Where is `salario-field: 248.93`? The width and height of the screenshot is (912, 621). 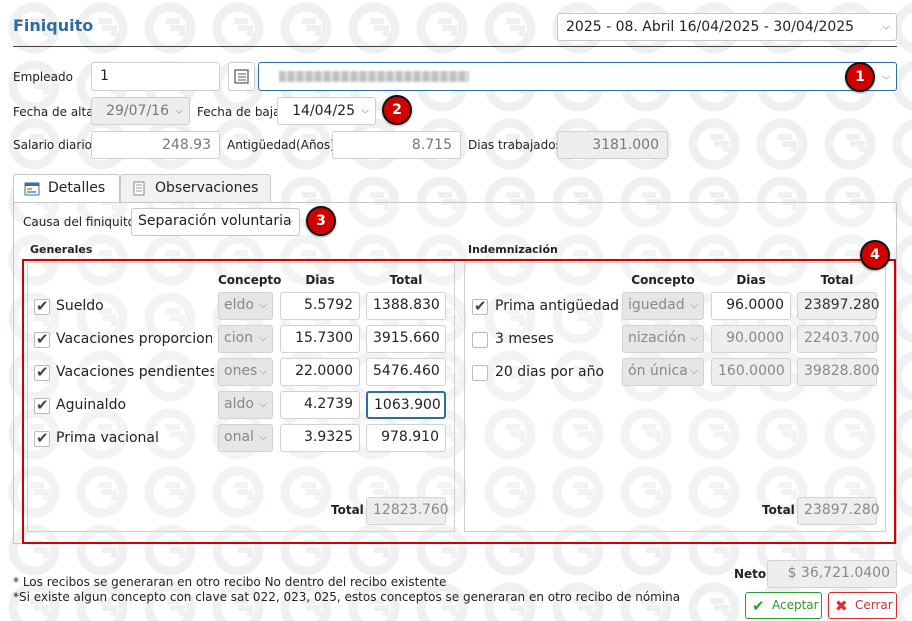 salario-field: 248.93 is located at coordinates (155, 145).